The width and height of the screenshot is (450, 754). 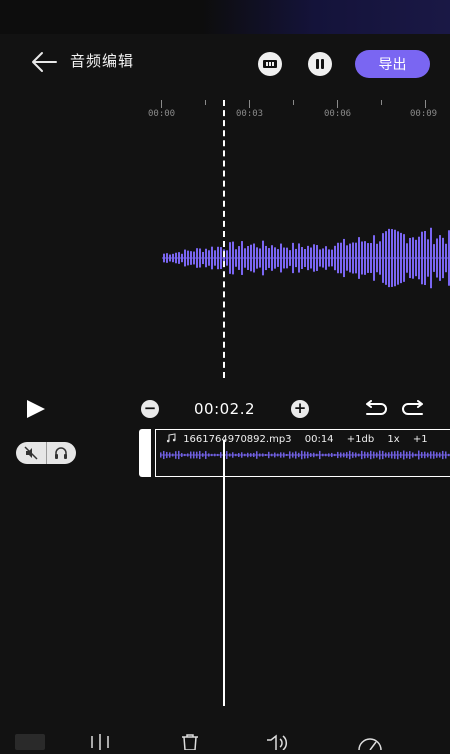 What do you see at coordinates (424, 114) in the screenshot?
I see `ruler-label: 00:09` at bounding box center [424, 114].